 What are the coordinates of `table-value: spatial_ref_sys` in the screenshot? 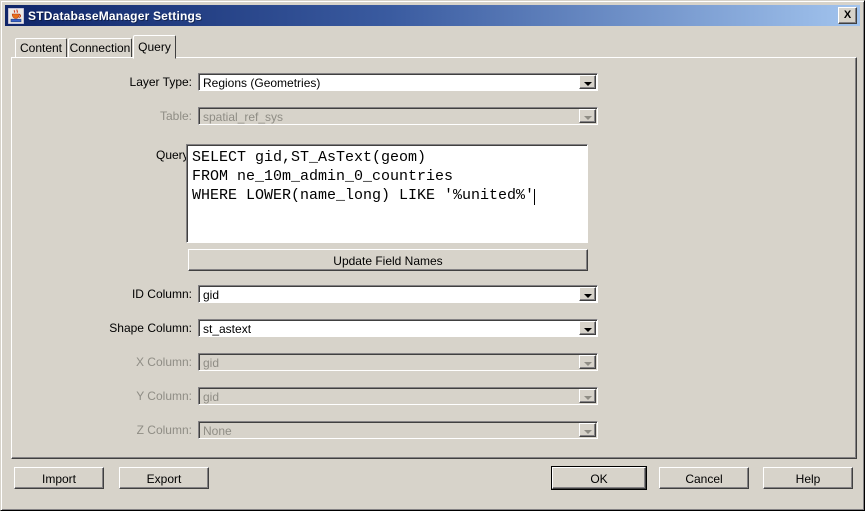 It's located at (243, 117).